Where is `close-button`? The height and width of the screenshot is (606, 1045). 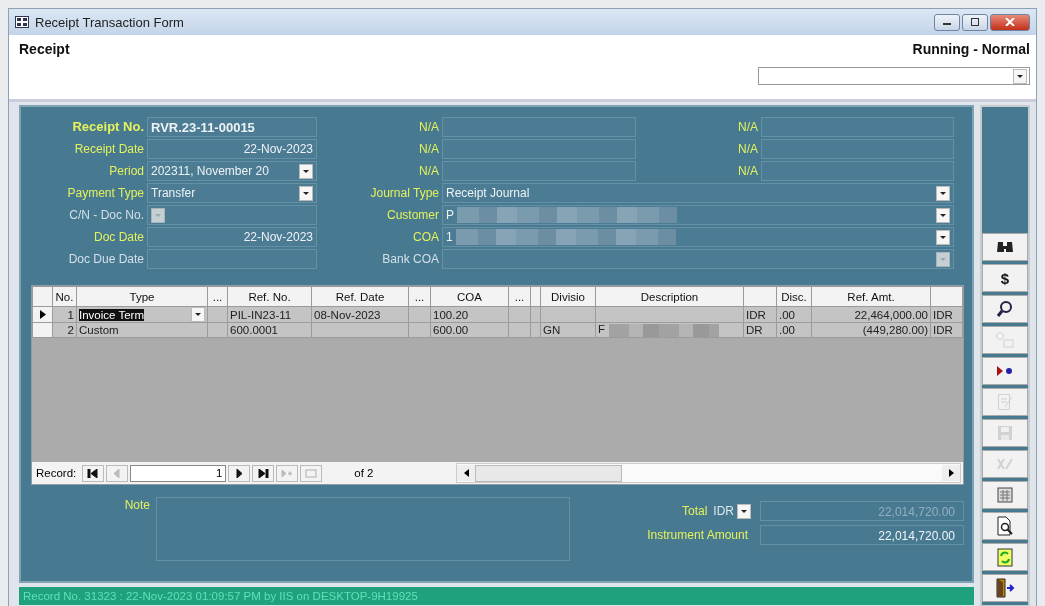 close-button is located at coordinates (1010, 22).